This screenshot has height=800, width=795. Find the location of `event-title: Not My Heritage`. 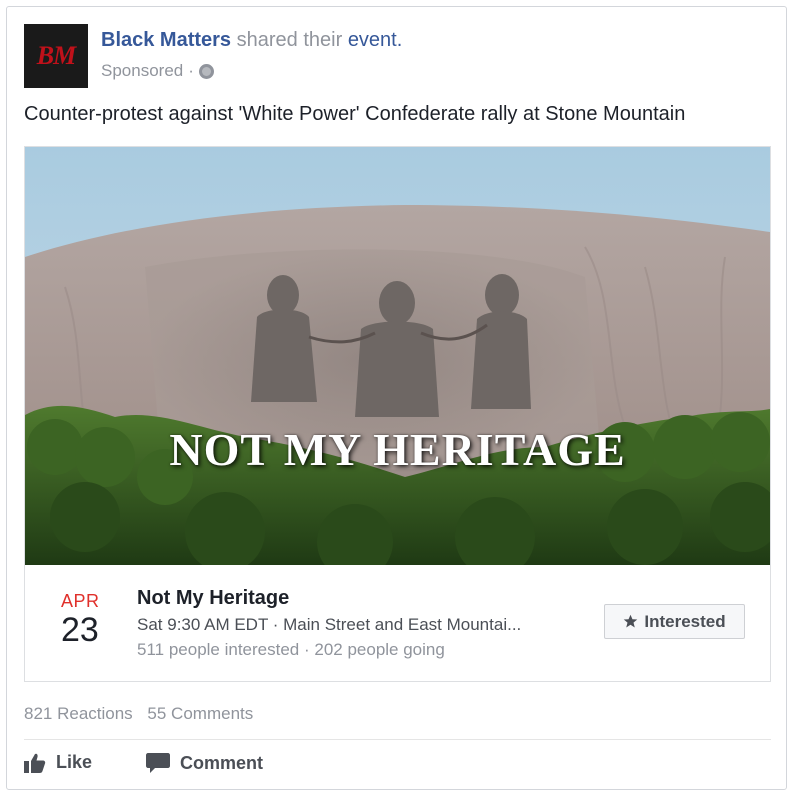

event-title: Not My Heritage is located at coordinates (213, 598).